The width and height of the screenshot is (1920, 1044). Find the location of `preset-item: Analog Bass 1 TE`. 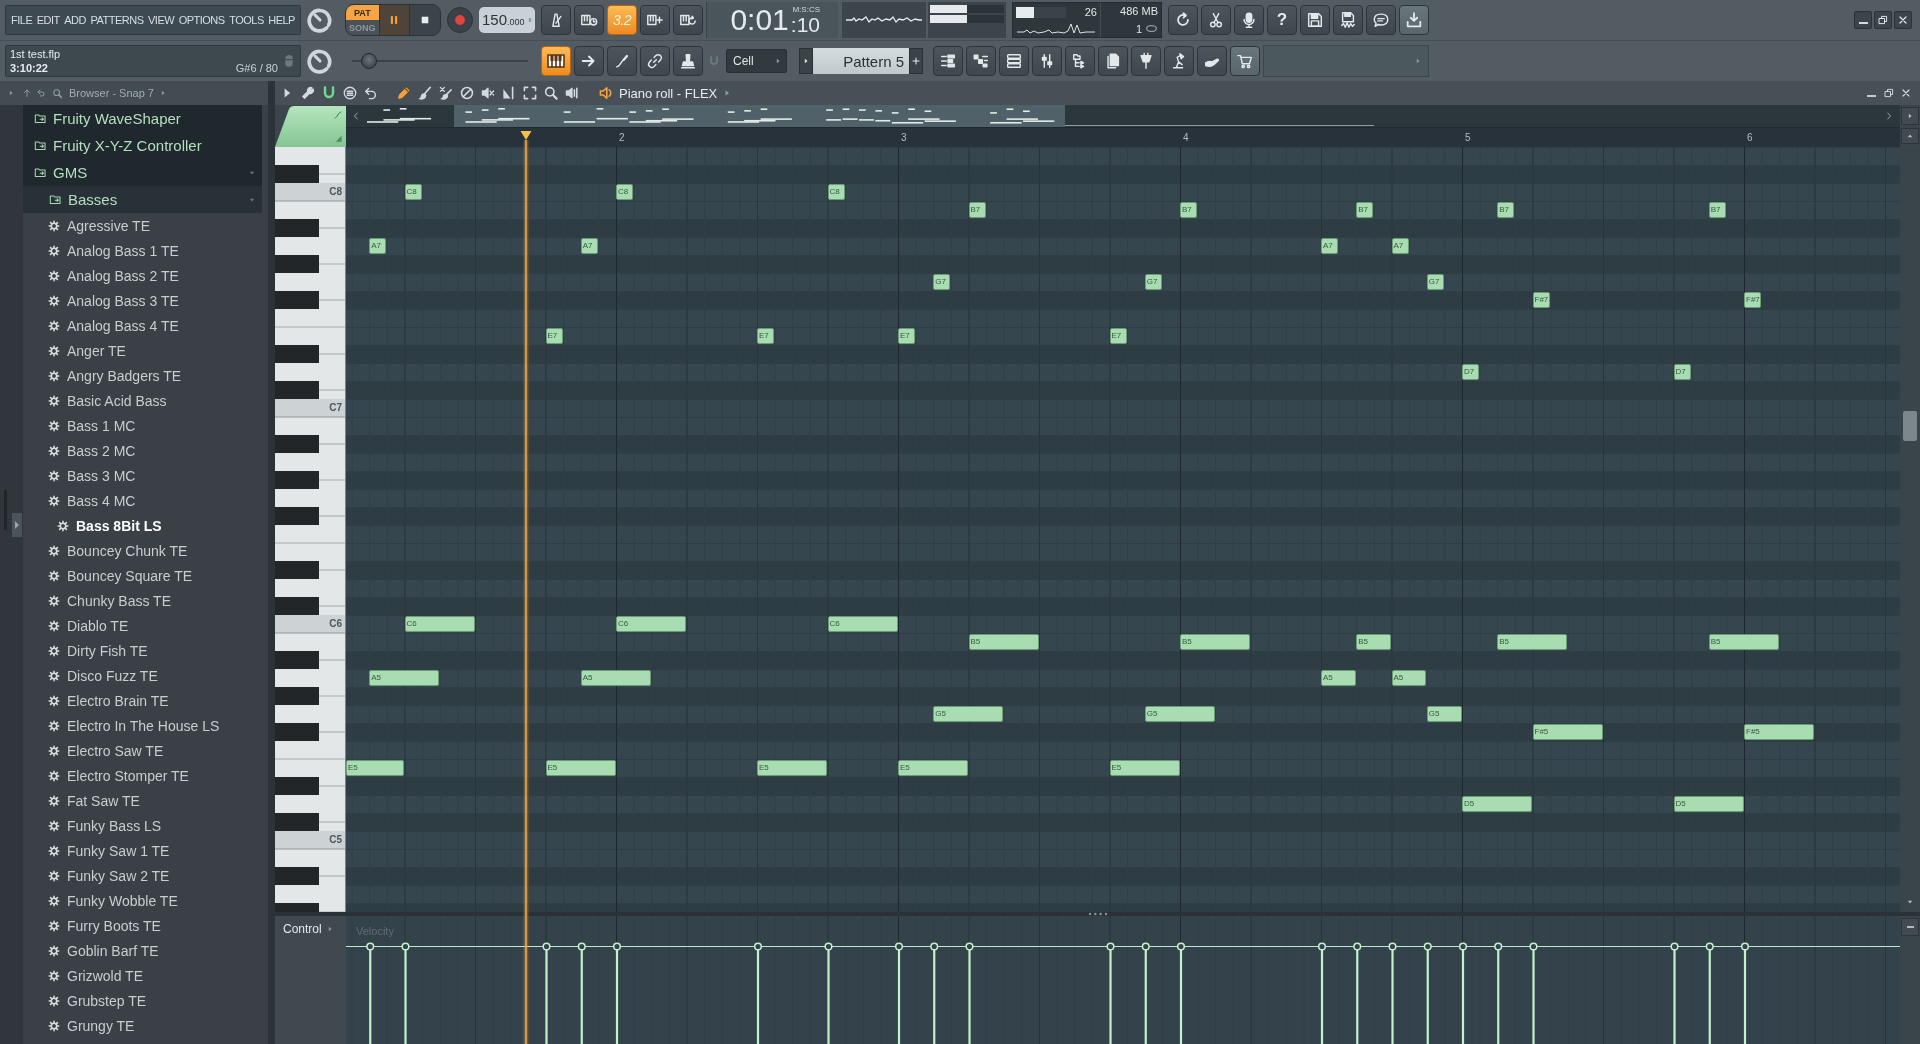

preset-item: Analog Bass 1 TE is located at coordinates (142, 250).